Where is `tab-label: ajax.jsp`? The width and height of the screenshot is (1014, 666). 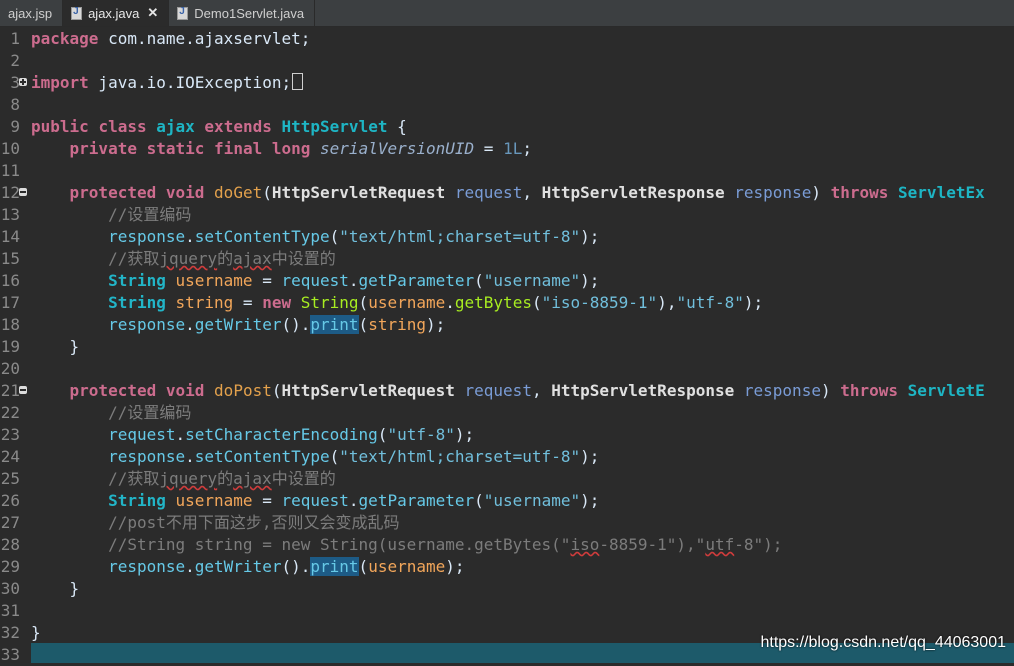 tab-label: ajax.jsp is located at coordinates (30, 13).